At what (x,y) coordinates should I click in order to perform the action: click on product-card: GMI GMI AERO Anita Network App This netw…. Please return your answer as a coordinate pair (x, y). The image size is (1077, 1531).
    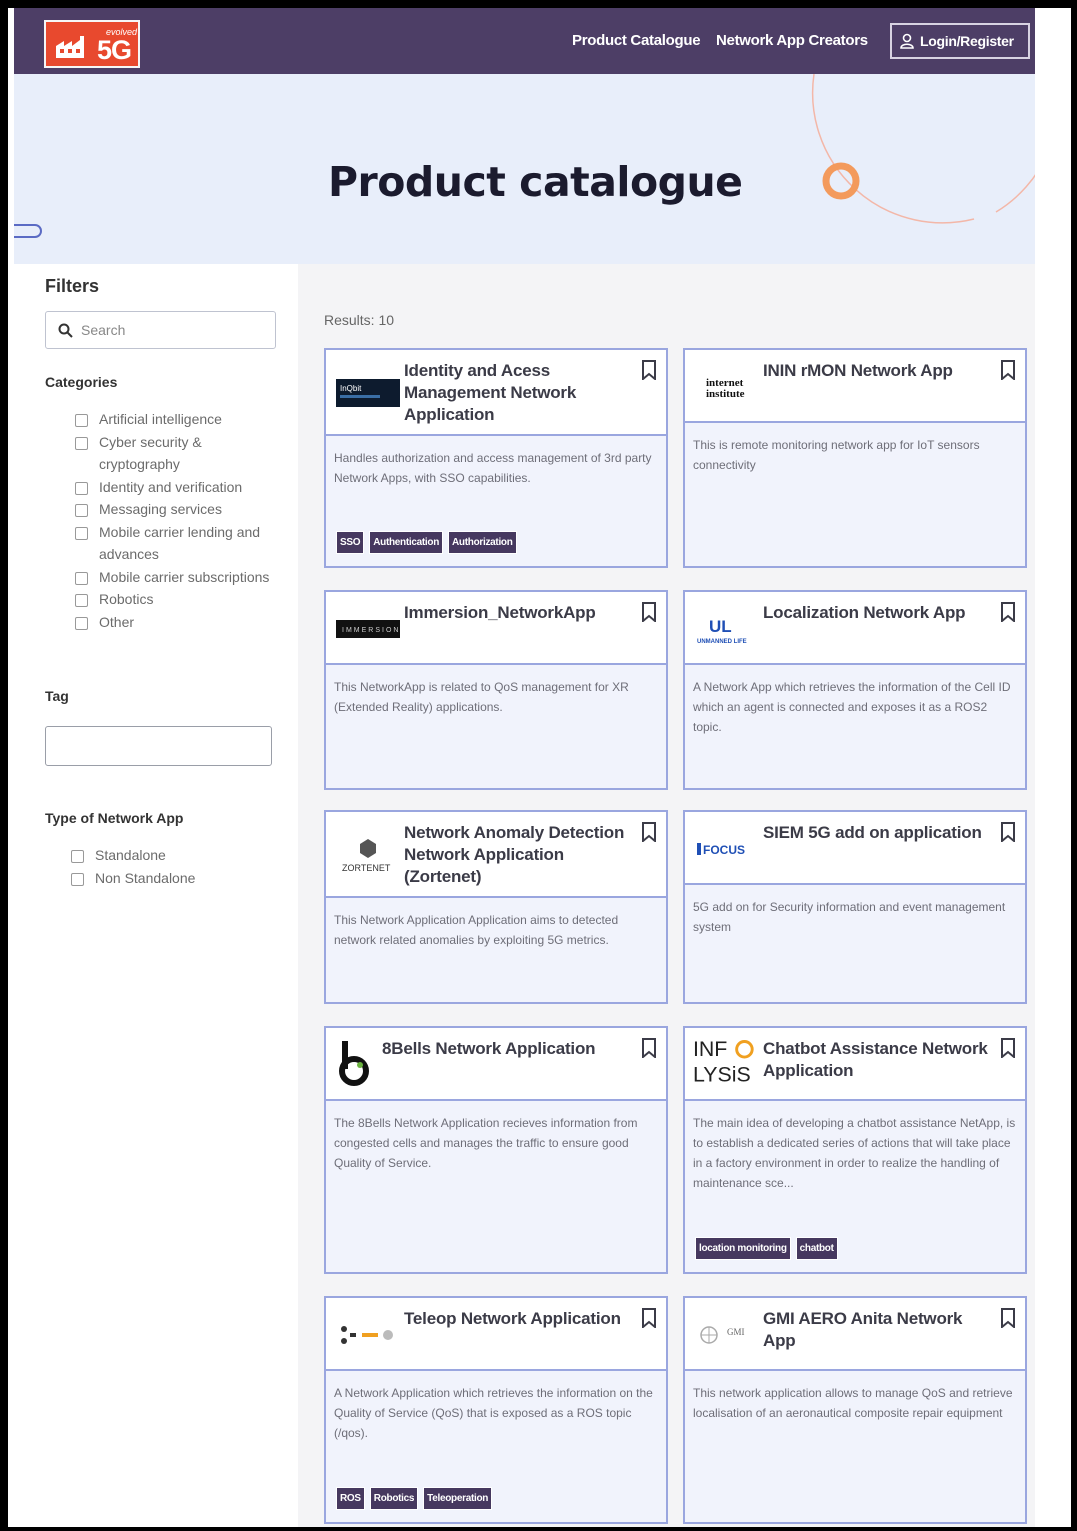
    Looking at the image, I should click on (855, 1410).